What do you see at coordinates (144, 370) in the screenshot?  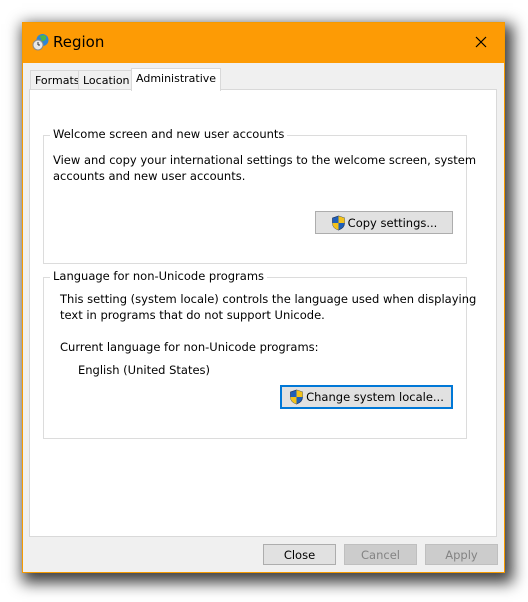 I see `current-language-value: English (United States)` at bounding box center [144, 370].